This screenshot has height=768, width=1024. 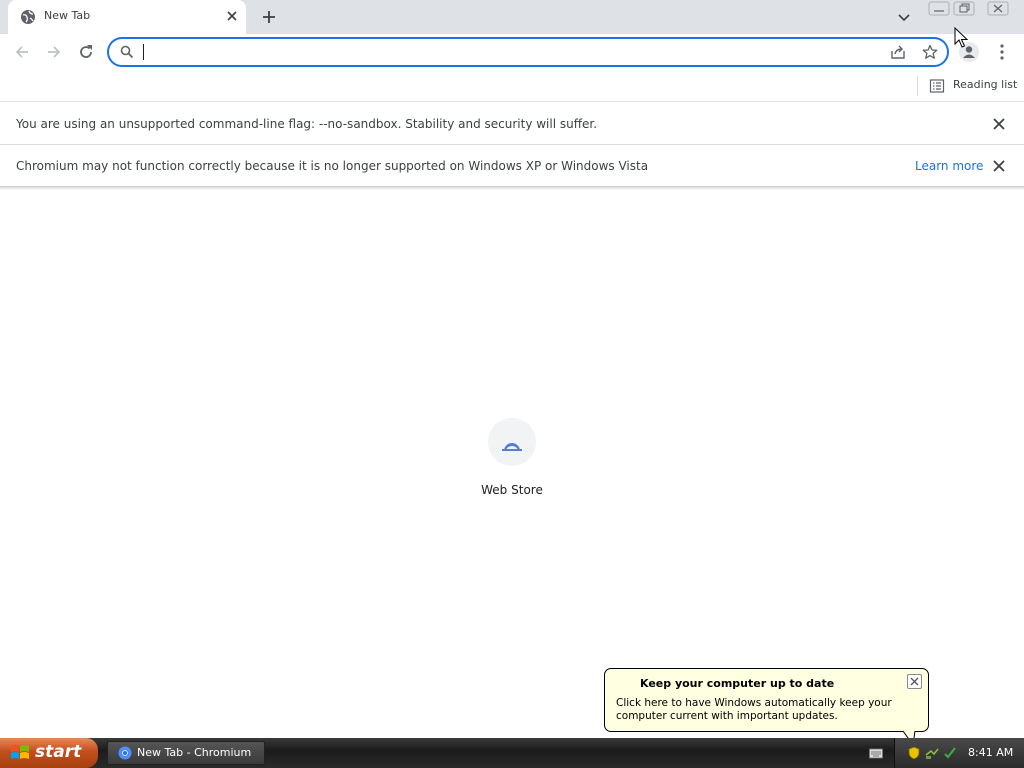 I want to click on more-menu-icon, so click(x=1002, y=52).